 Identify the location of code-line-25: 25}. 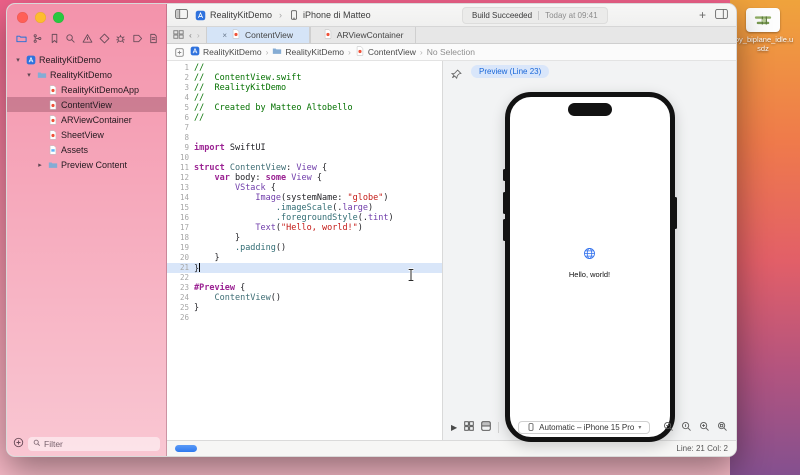
(304, 308).